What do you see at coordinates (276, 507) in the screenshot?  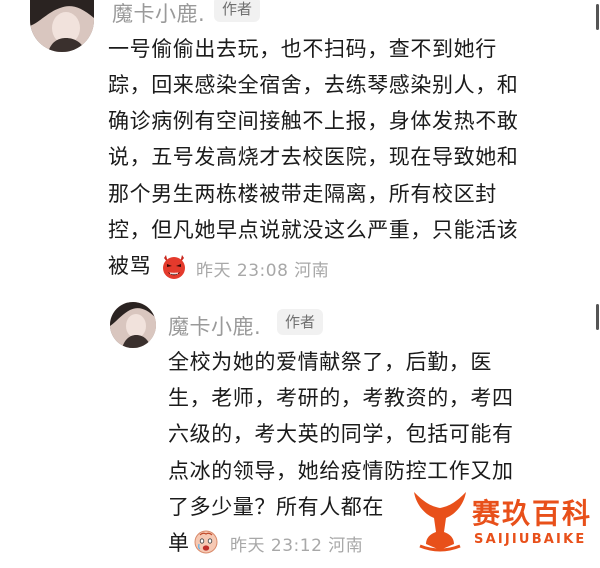 I see `reply-text-line: 了多少量？所有人都在` at bounding box center [276, 507].